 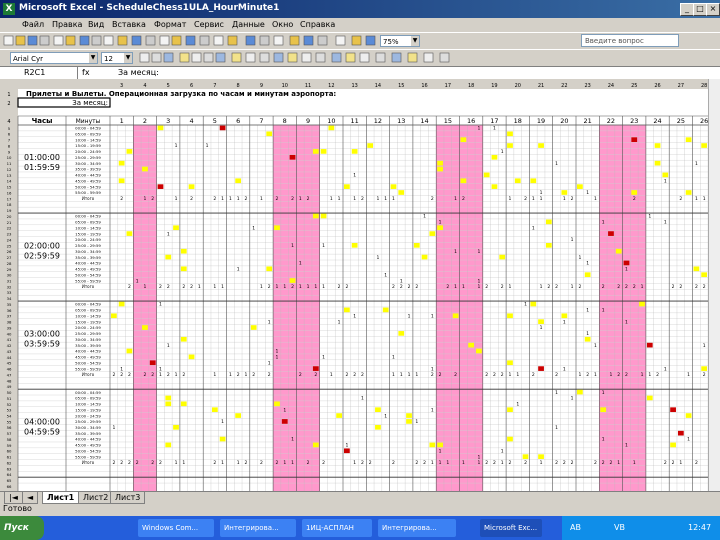 What do you see at coordinates (641, 528) in the screenshot?
I see `system-tray: AB VB 12:47` at bounding box center [641, 528].